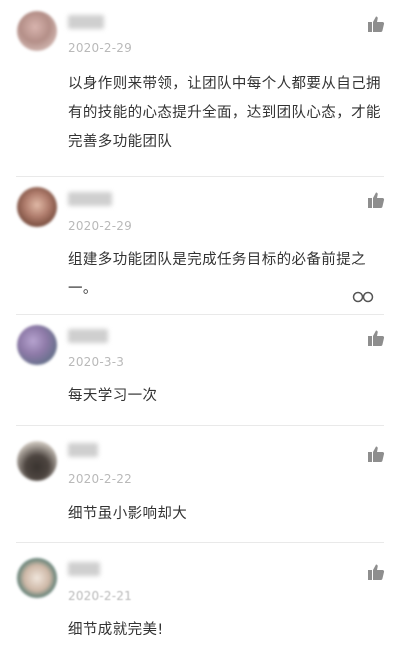 This screenshot has height=645, width=400. I want to click on comment-date: 2020-3-3, so click(96, 362).